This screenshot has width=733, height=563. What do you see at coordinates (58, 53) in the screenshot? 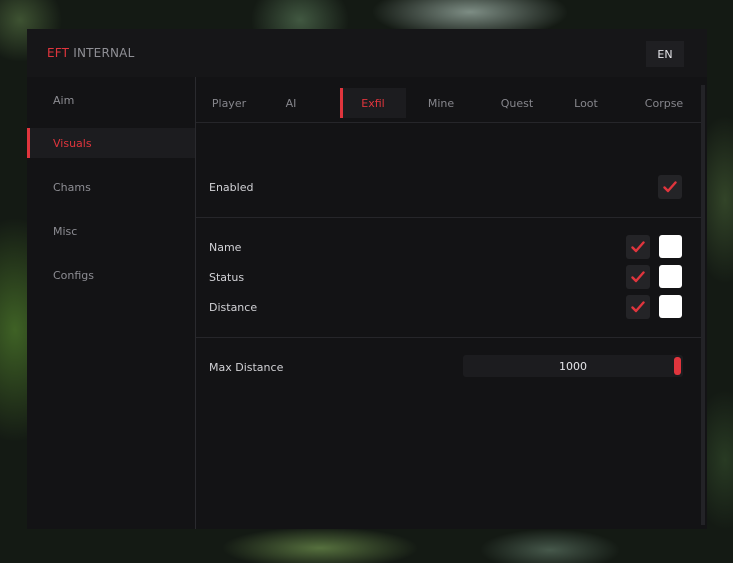
I see `brand-accent: EFT` at bounding box center [58, 53].